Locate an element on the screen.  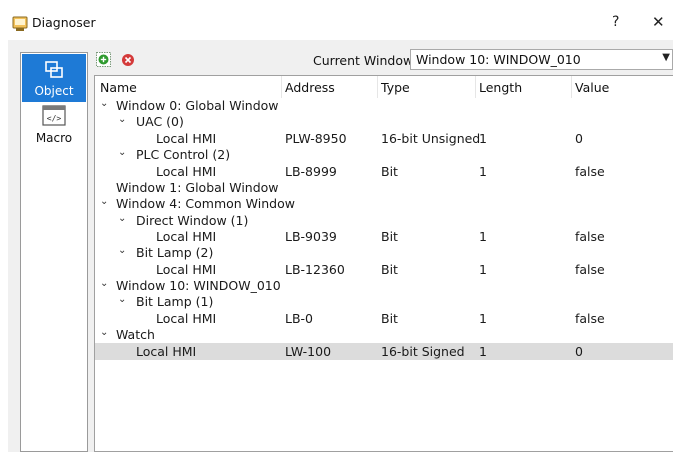
row-name: UAC (0) is located at coordinates (160, 121).